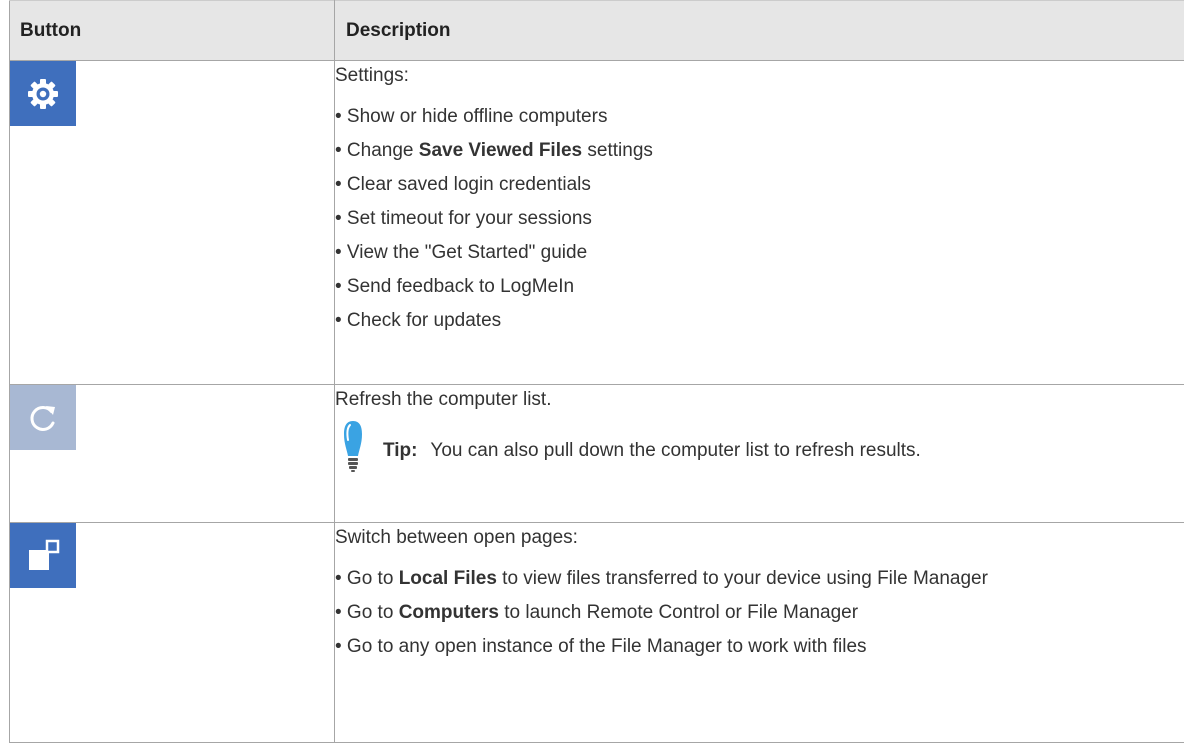 The width and height of the screenshot is (1184, 743). Describe the element at coordinates (759, 399) in the screenshot. I see `description-intro: Refresh the computer list.` at that location.